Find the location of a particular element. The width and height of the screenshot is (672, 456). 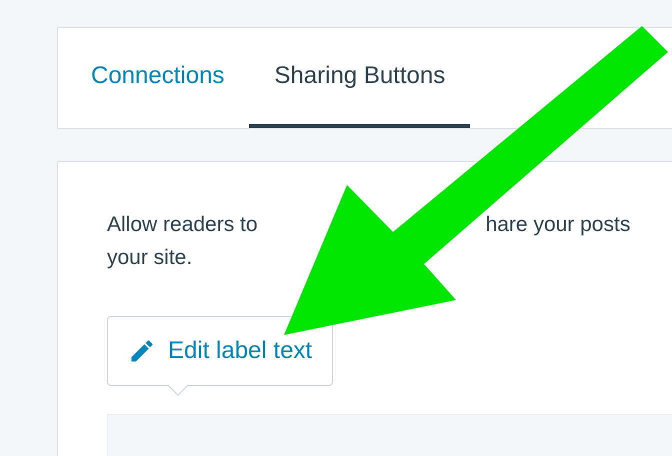

tab: Sharing Buttons is located at coordinates (359, 78).